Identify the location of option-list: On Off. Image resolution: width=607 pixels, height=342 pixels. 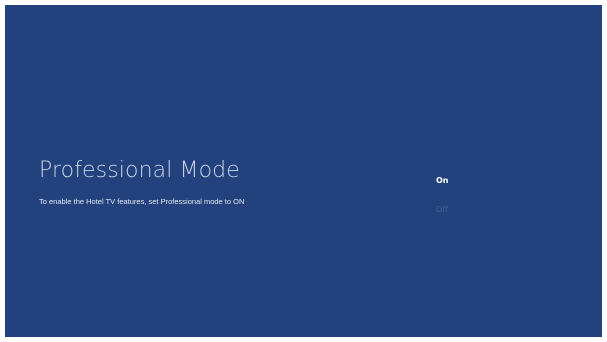
(466, 202).